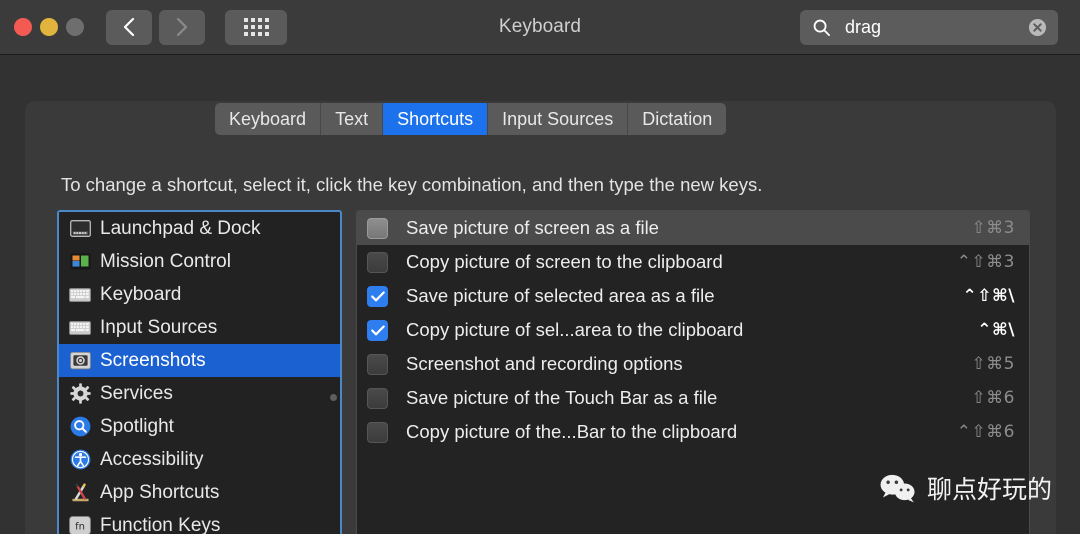  What do you see at coordinates (989, 296) in the screenshot?
I see `shortcut-keys: ⌃⇧⌘\` at bounding box center [989, 296].